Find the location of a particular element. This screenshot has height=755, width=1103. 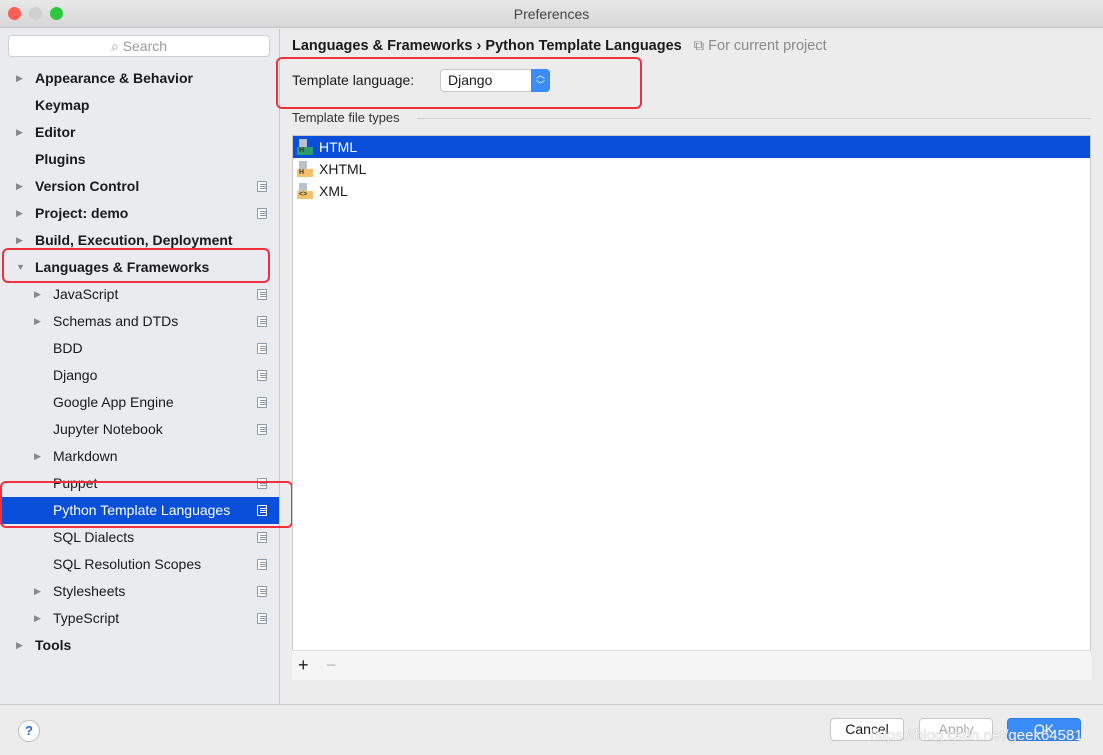

sidebar-item: ▶ Markdown is located at coordinates (139, 456).